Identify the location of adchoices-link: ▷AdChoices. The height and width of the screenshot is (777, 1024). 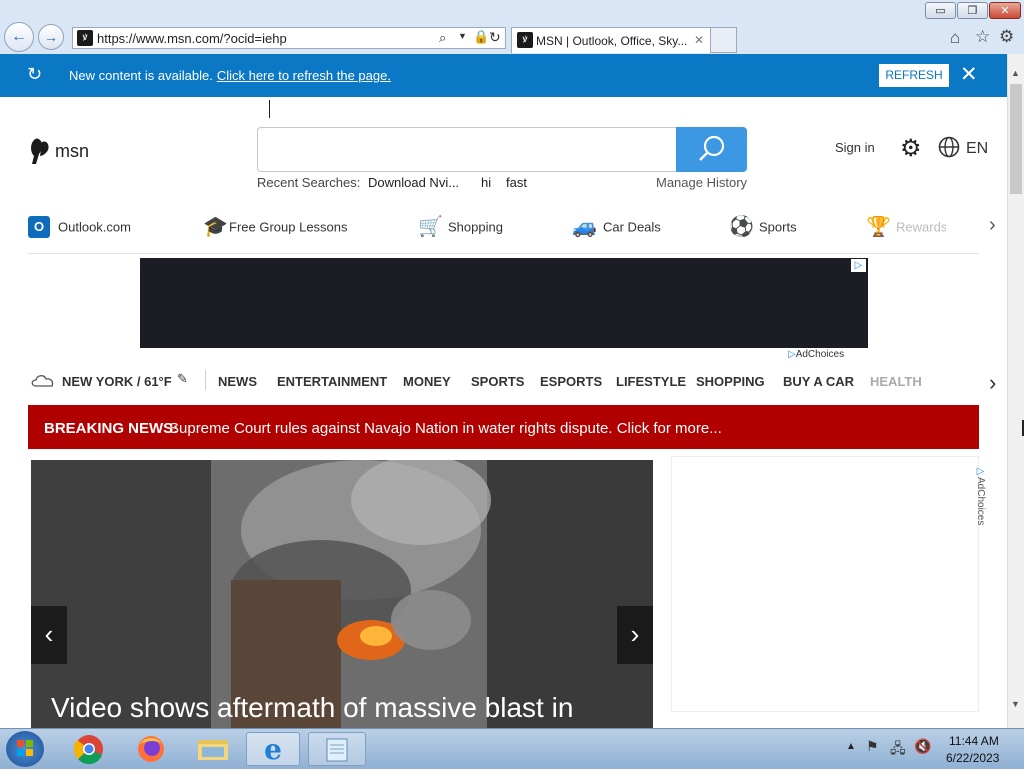
(816, 354).